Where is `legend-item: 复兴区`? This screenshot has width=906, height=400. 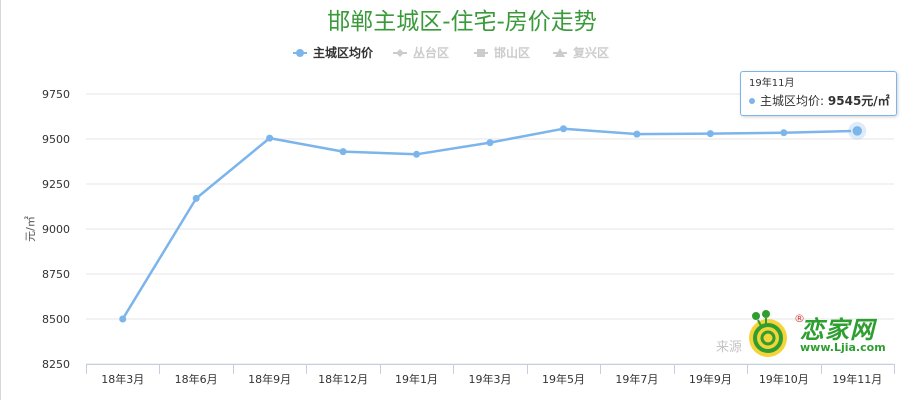 legend-item: 复兴区 is located at coordinates (581, 52).